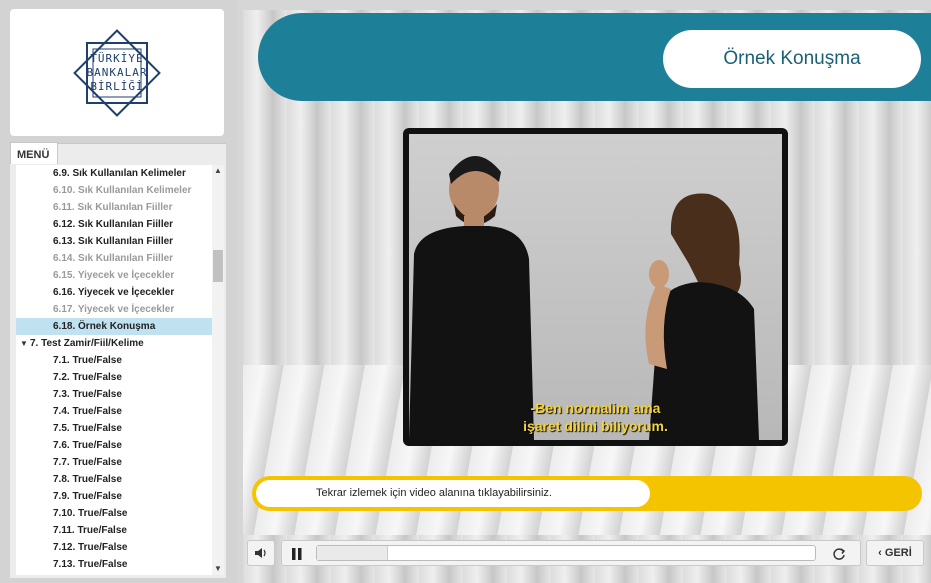 This screenshot has height=583, width=931. Describe the element at coordinates (104, 326) in the screenshot. I see `menu-item-label: 6.18. Örnek Konuşma` at that location.